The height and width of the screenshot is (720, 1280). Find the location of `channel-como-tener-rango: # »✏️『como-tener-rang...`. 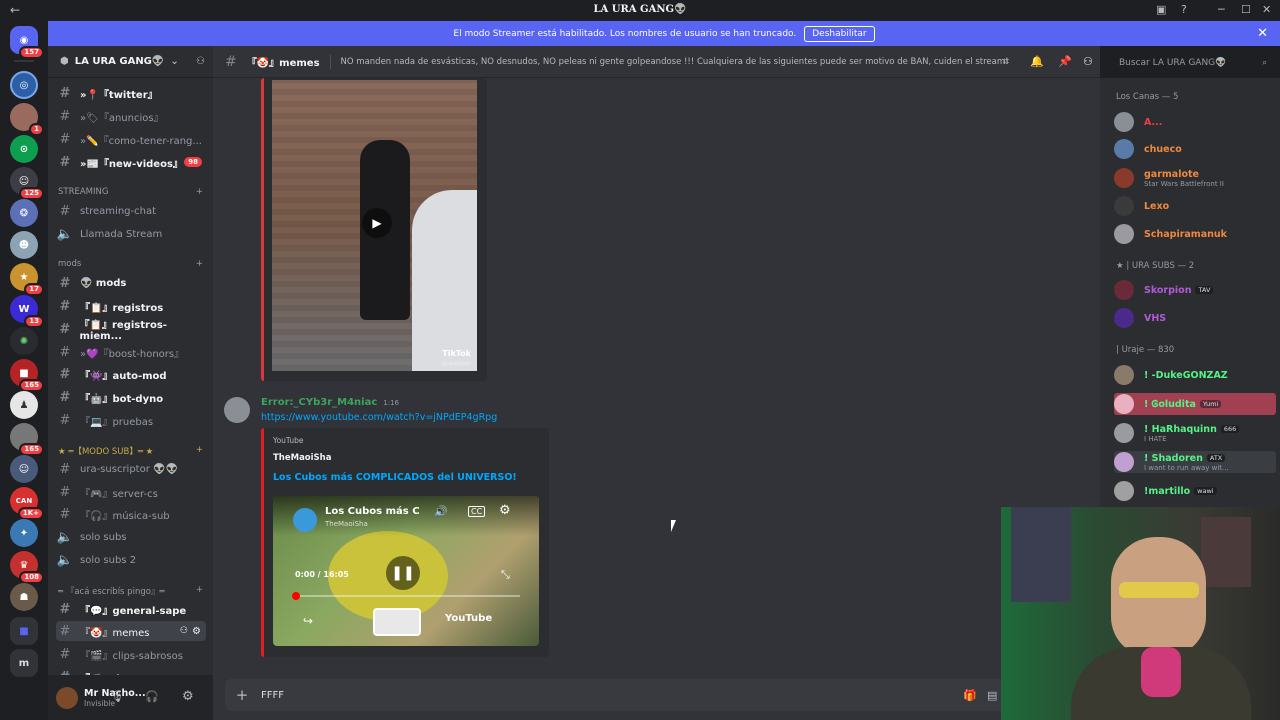

channel-como-tener-rango: # »✏️『como-tener-rang... is located at coordinates (131, 139).